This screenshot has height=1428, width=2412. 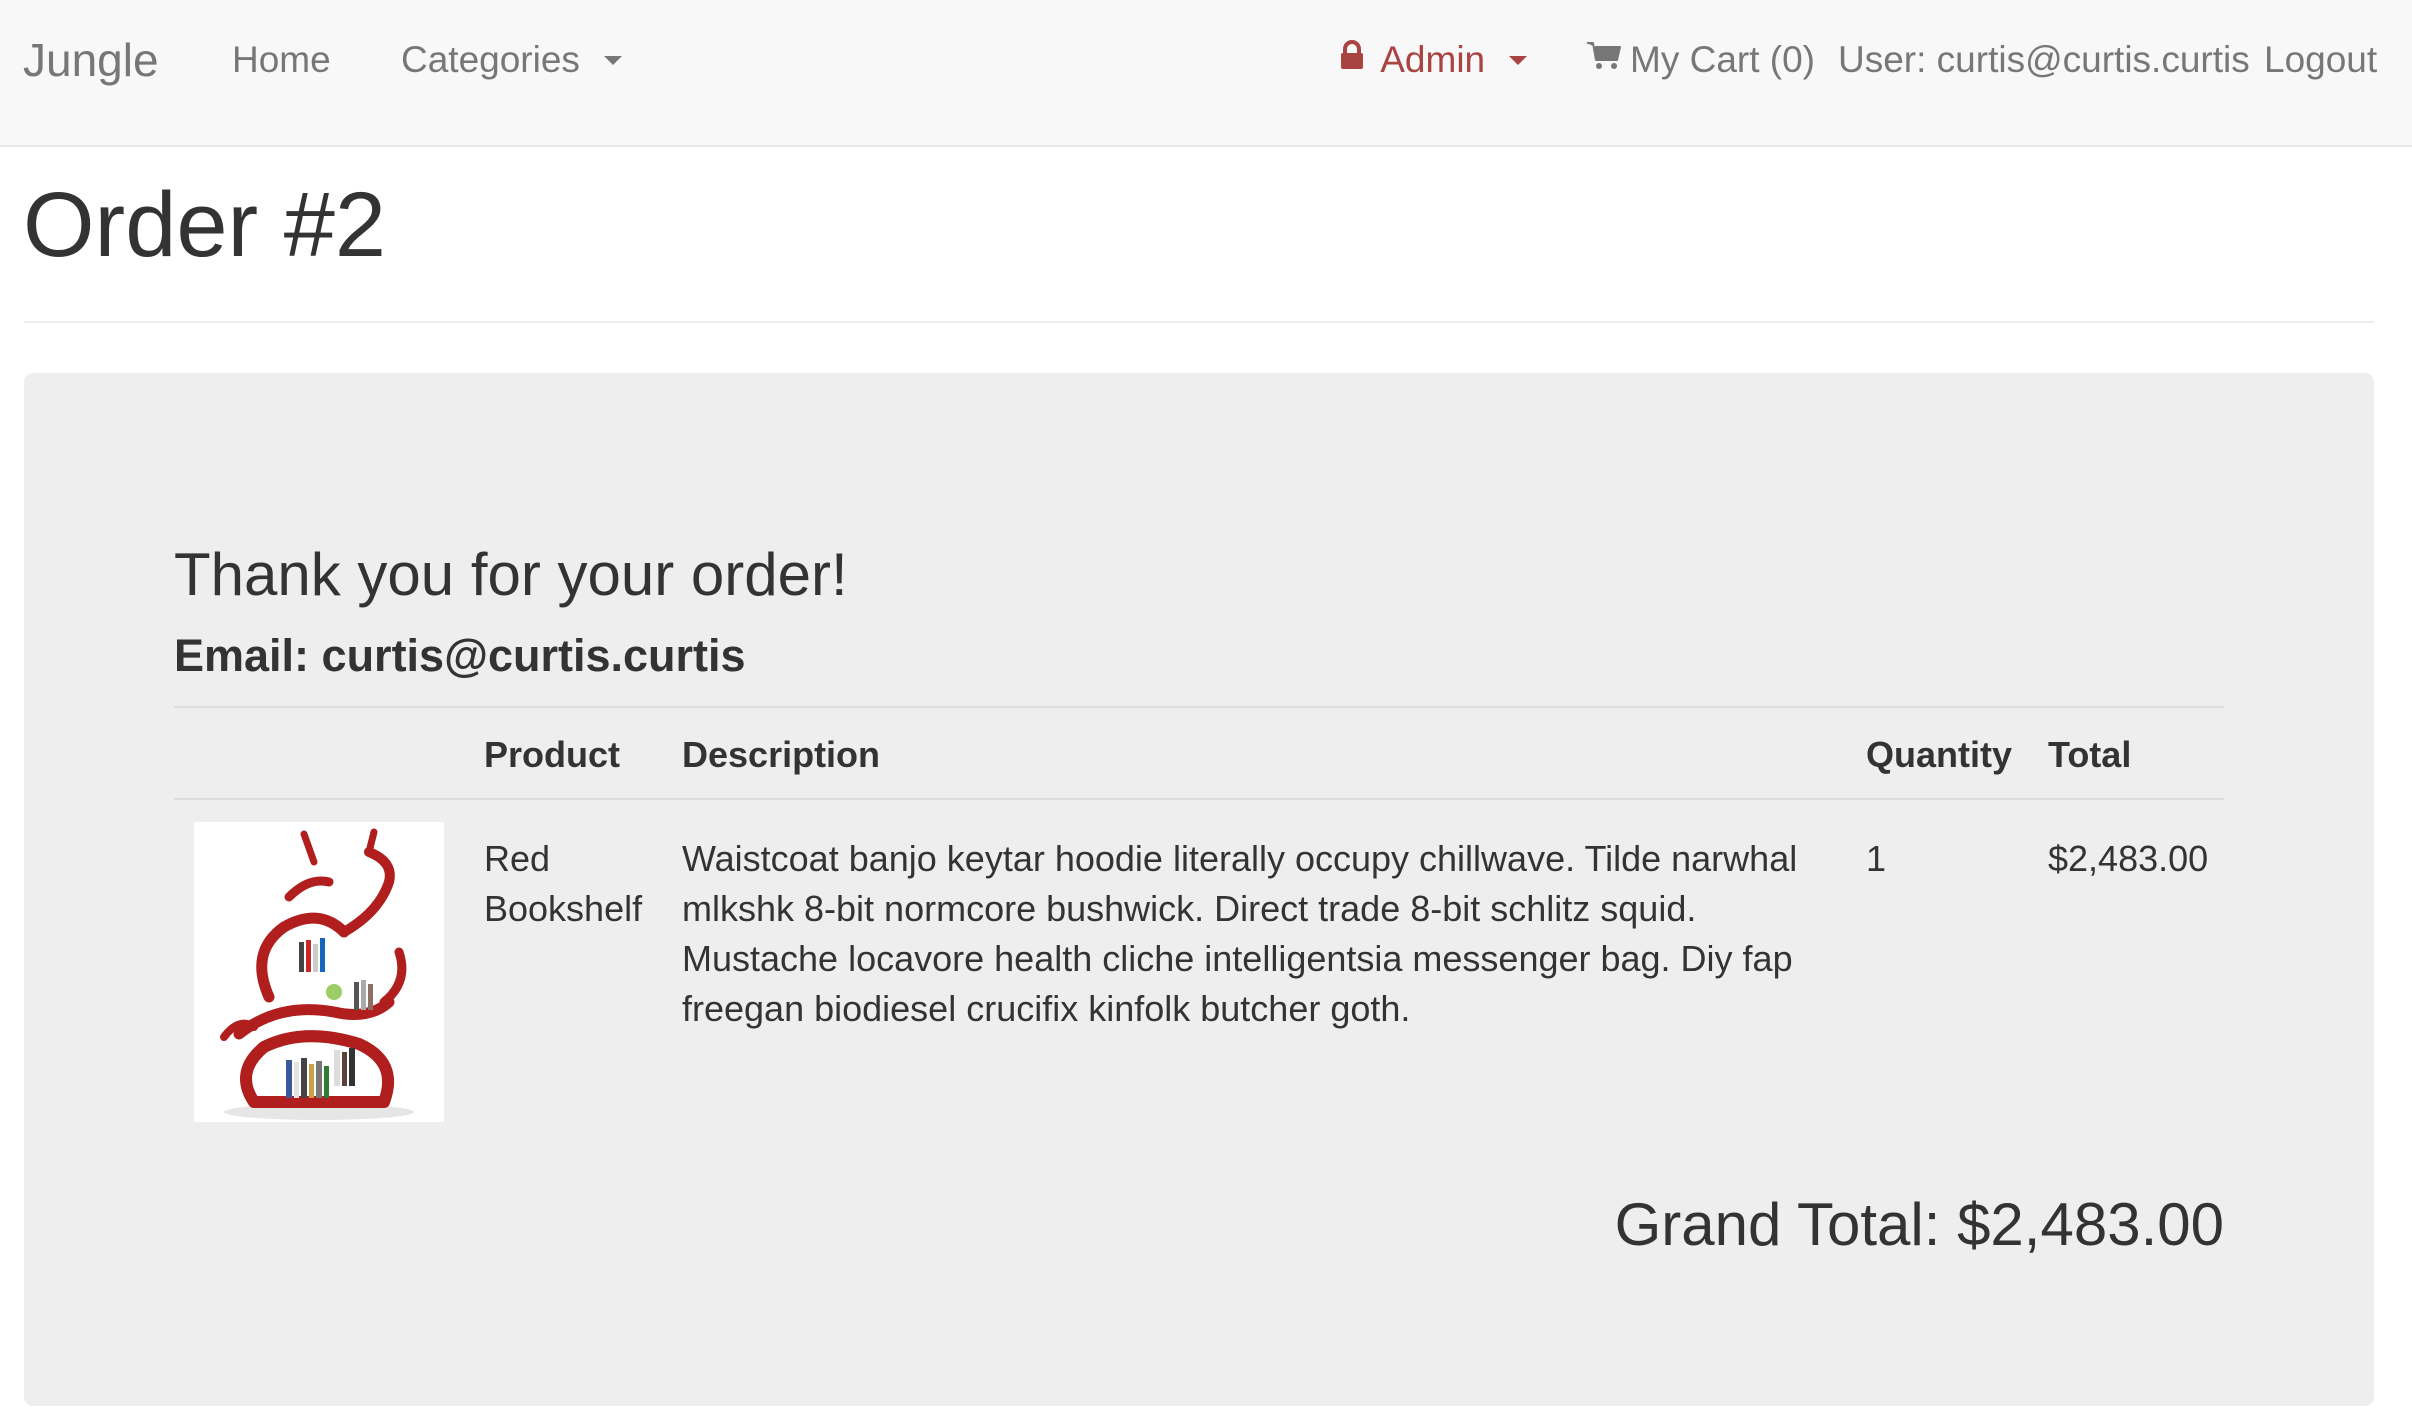 What do you see at coordinates (2128, 858) in the screenshot?
I see `product-total: $2,483.00` at bounding box center [2128, 858].